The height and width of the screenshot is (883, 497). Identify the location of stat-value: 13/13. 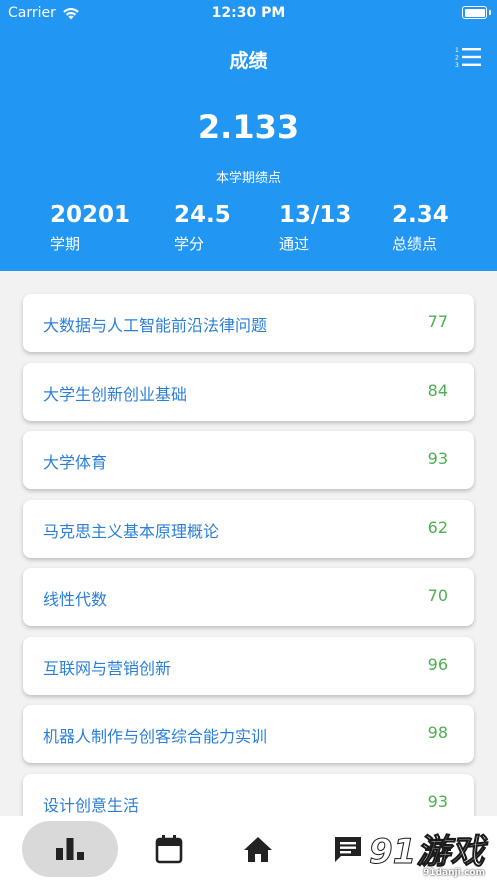
(315, 215).